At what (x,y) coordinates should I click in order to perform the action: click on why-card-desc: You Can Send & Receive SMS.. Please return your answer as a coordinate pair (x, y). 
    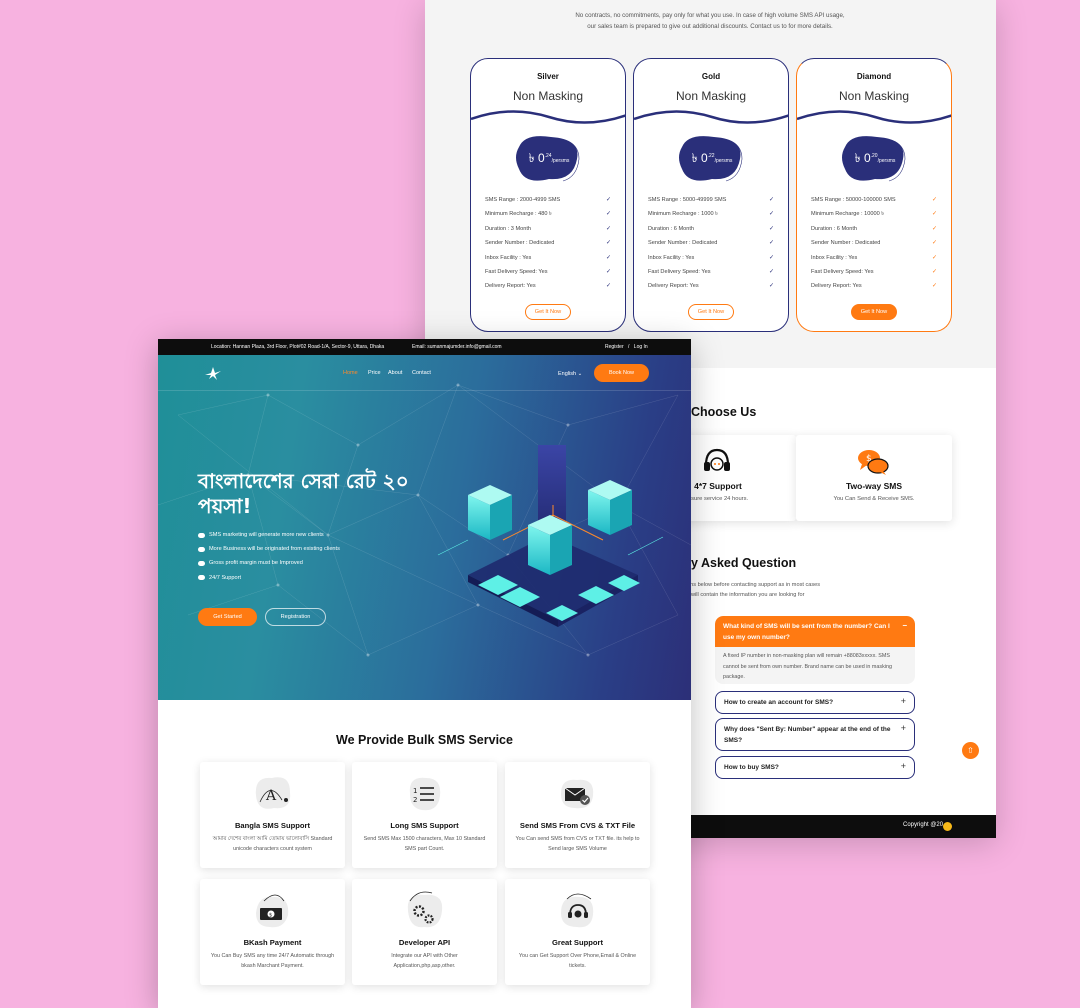
    Looking at the image, I should click on (874, 499).